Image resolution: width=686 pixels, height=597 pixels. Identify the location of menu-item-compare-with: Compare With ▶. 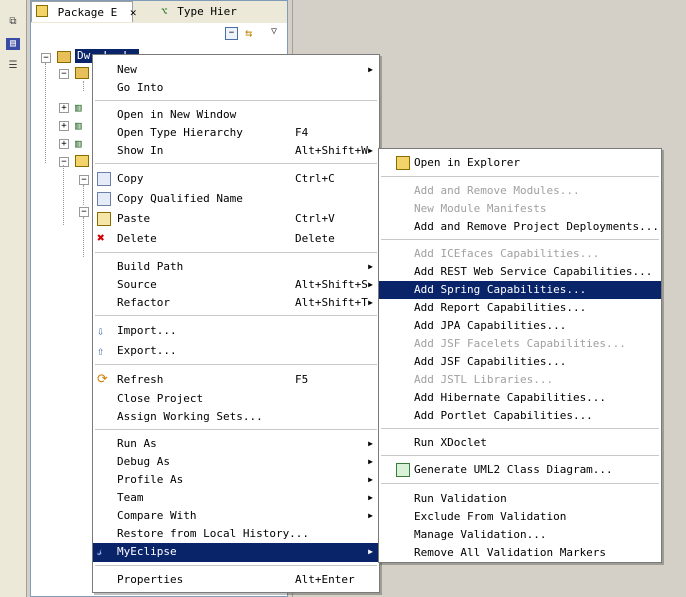
(236, 516).